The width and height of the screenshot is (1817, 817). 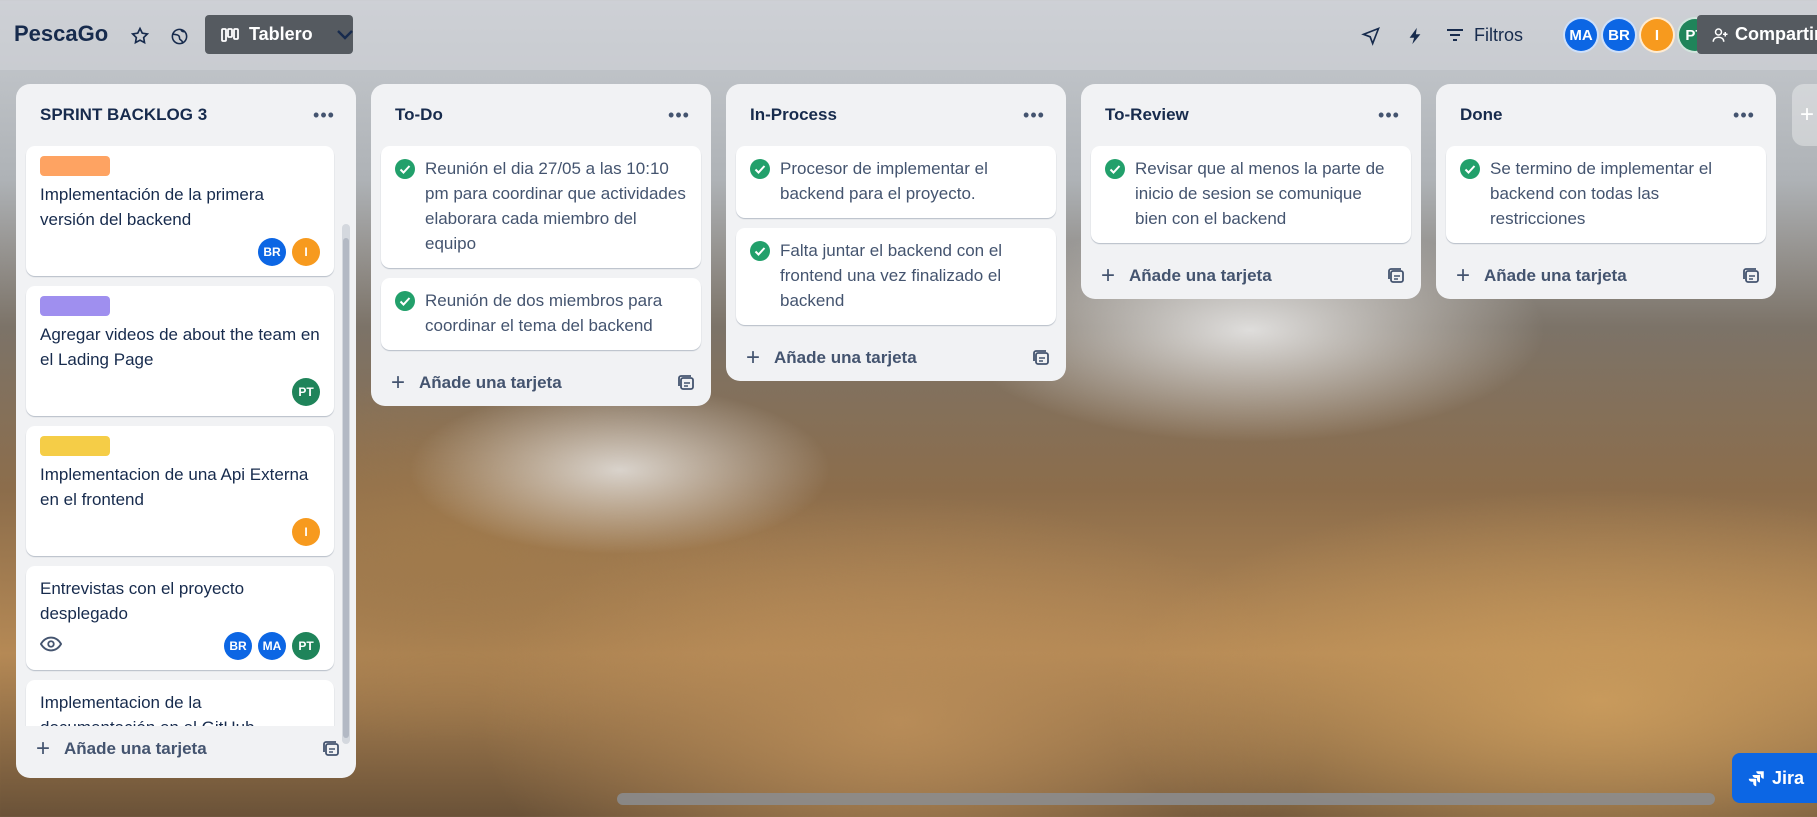 I want to click on list-title: SPRINT BACKLOG 3, so click(x=123, y=115).